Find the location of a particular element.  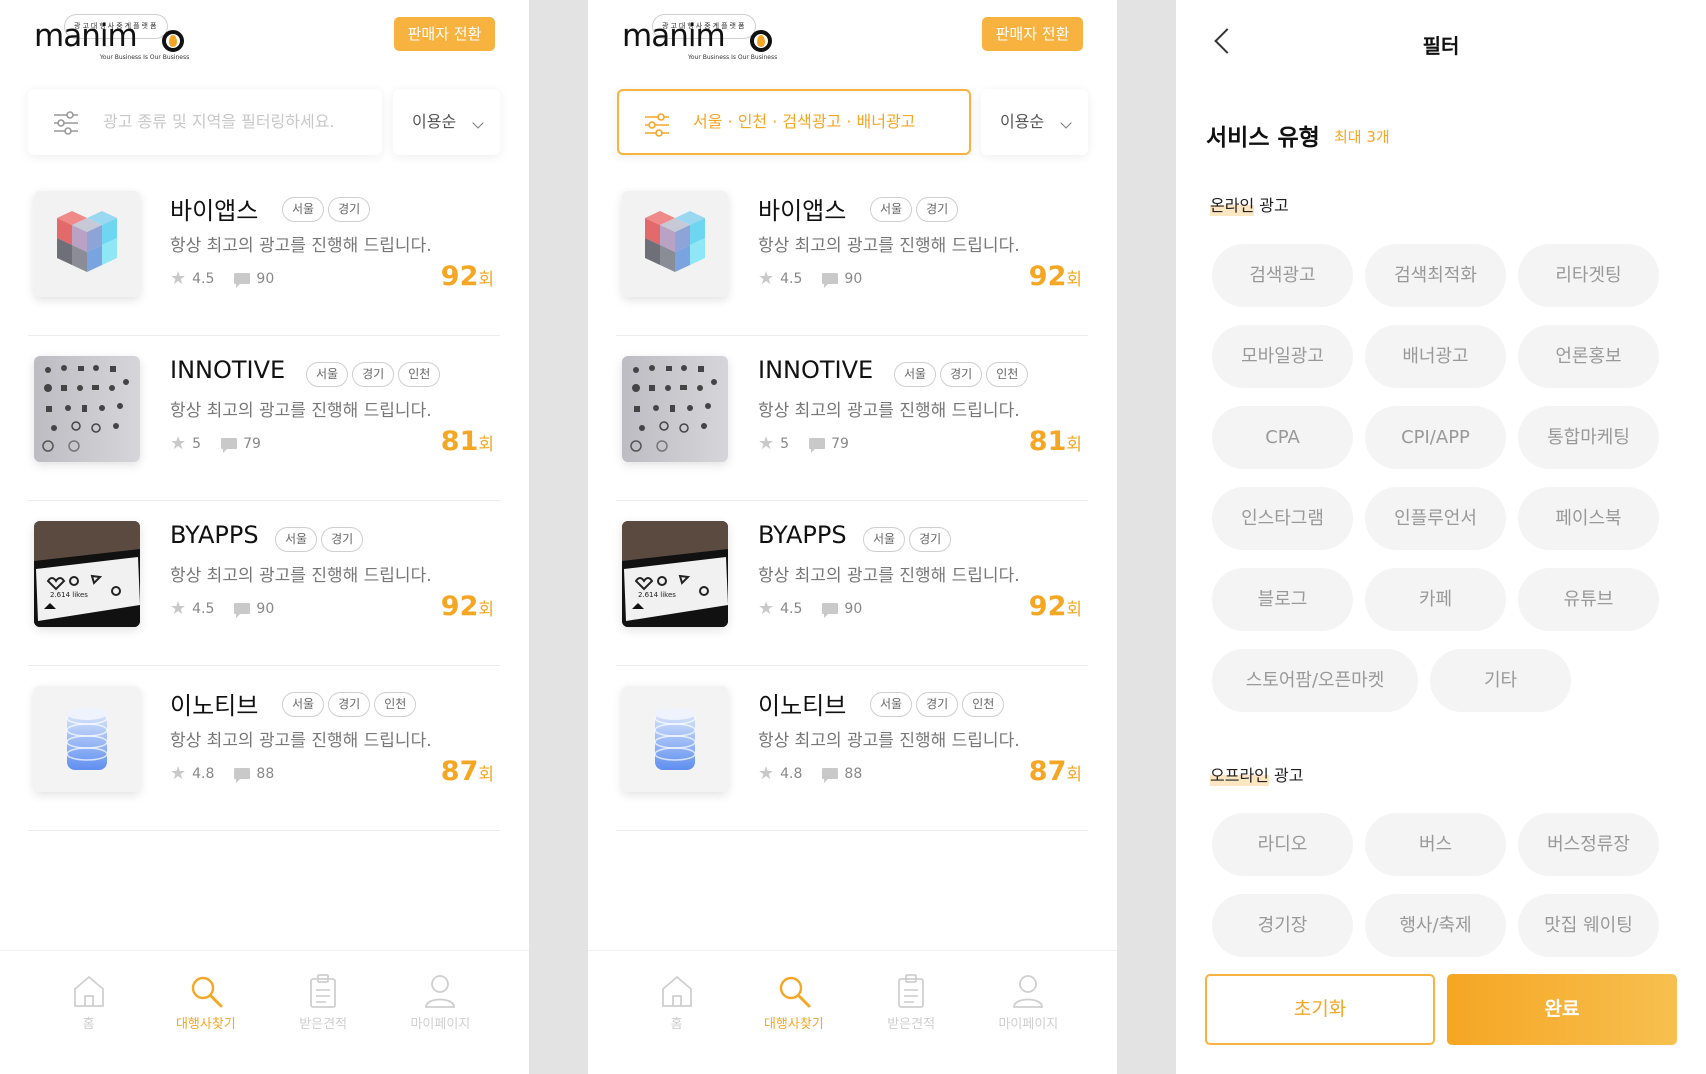

online-option-chip: 언론홍보 is located at coordinates (1588, 356).